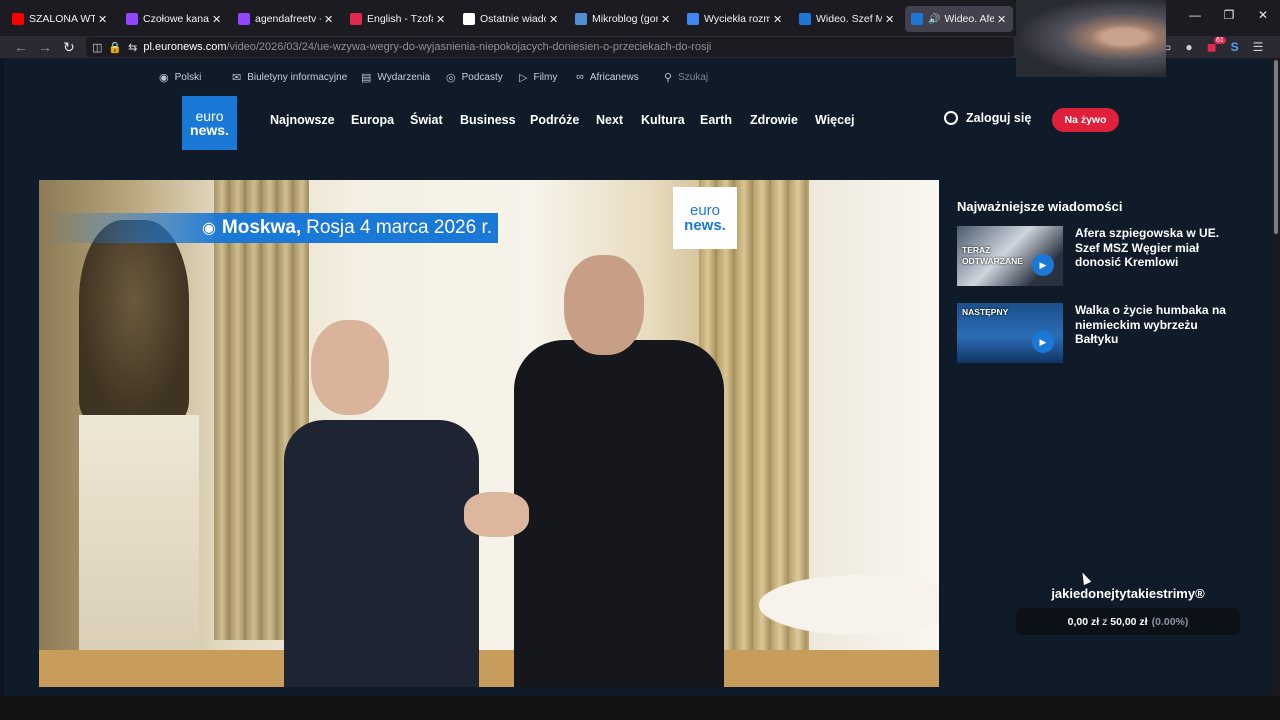  What do you see at coordinates (350, 367) in the screenshot?
I see `video-frame-head-left` at bounding box center [350, 367].